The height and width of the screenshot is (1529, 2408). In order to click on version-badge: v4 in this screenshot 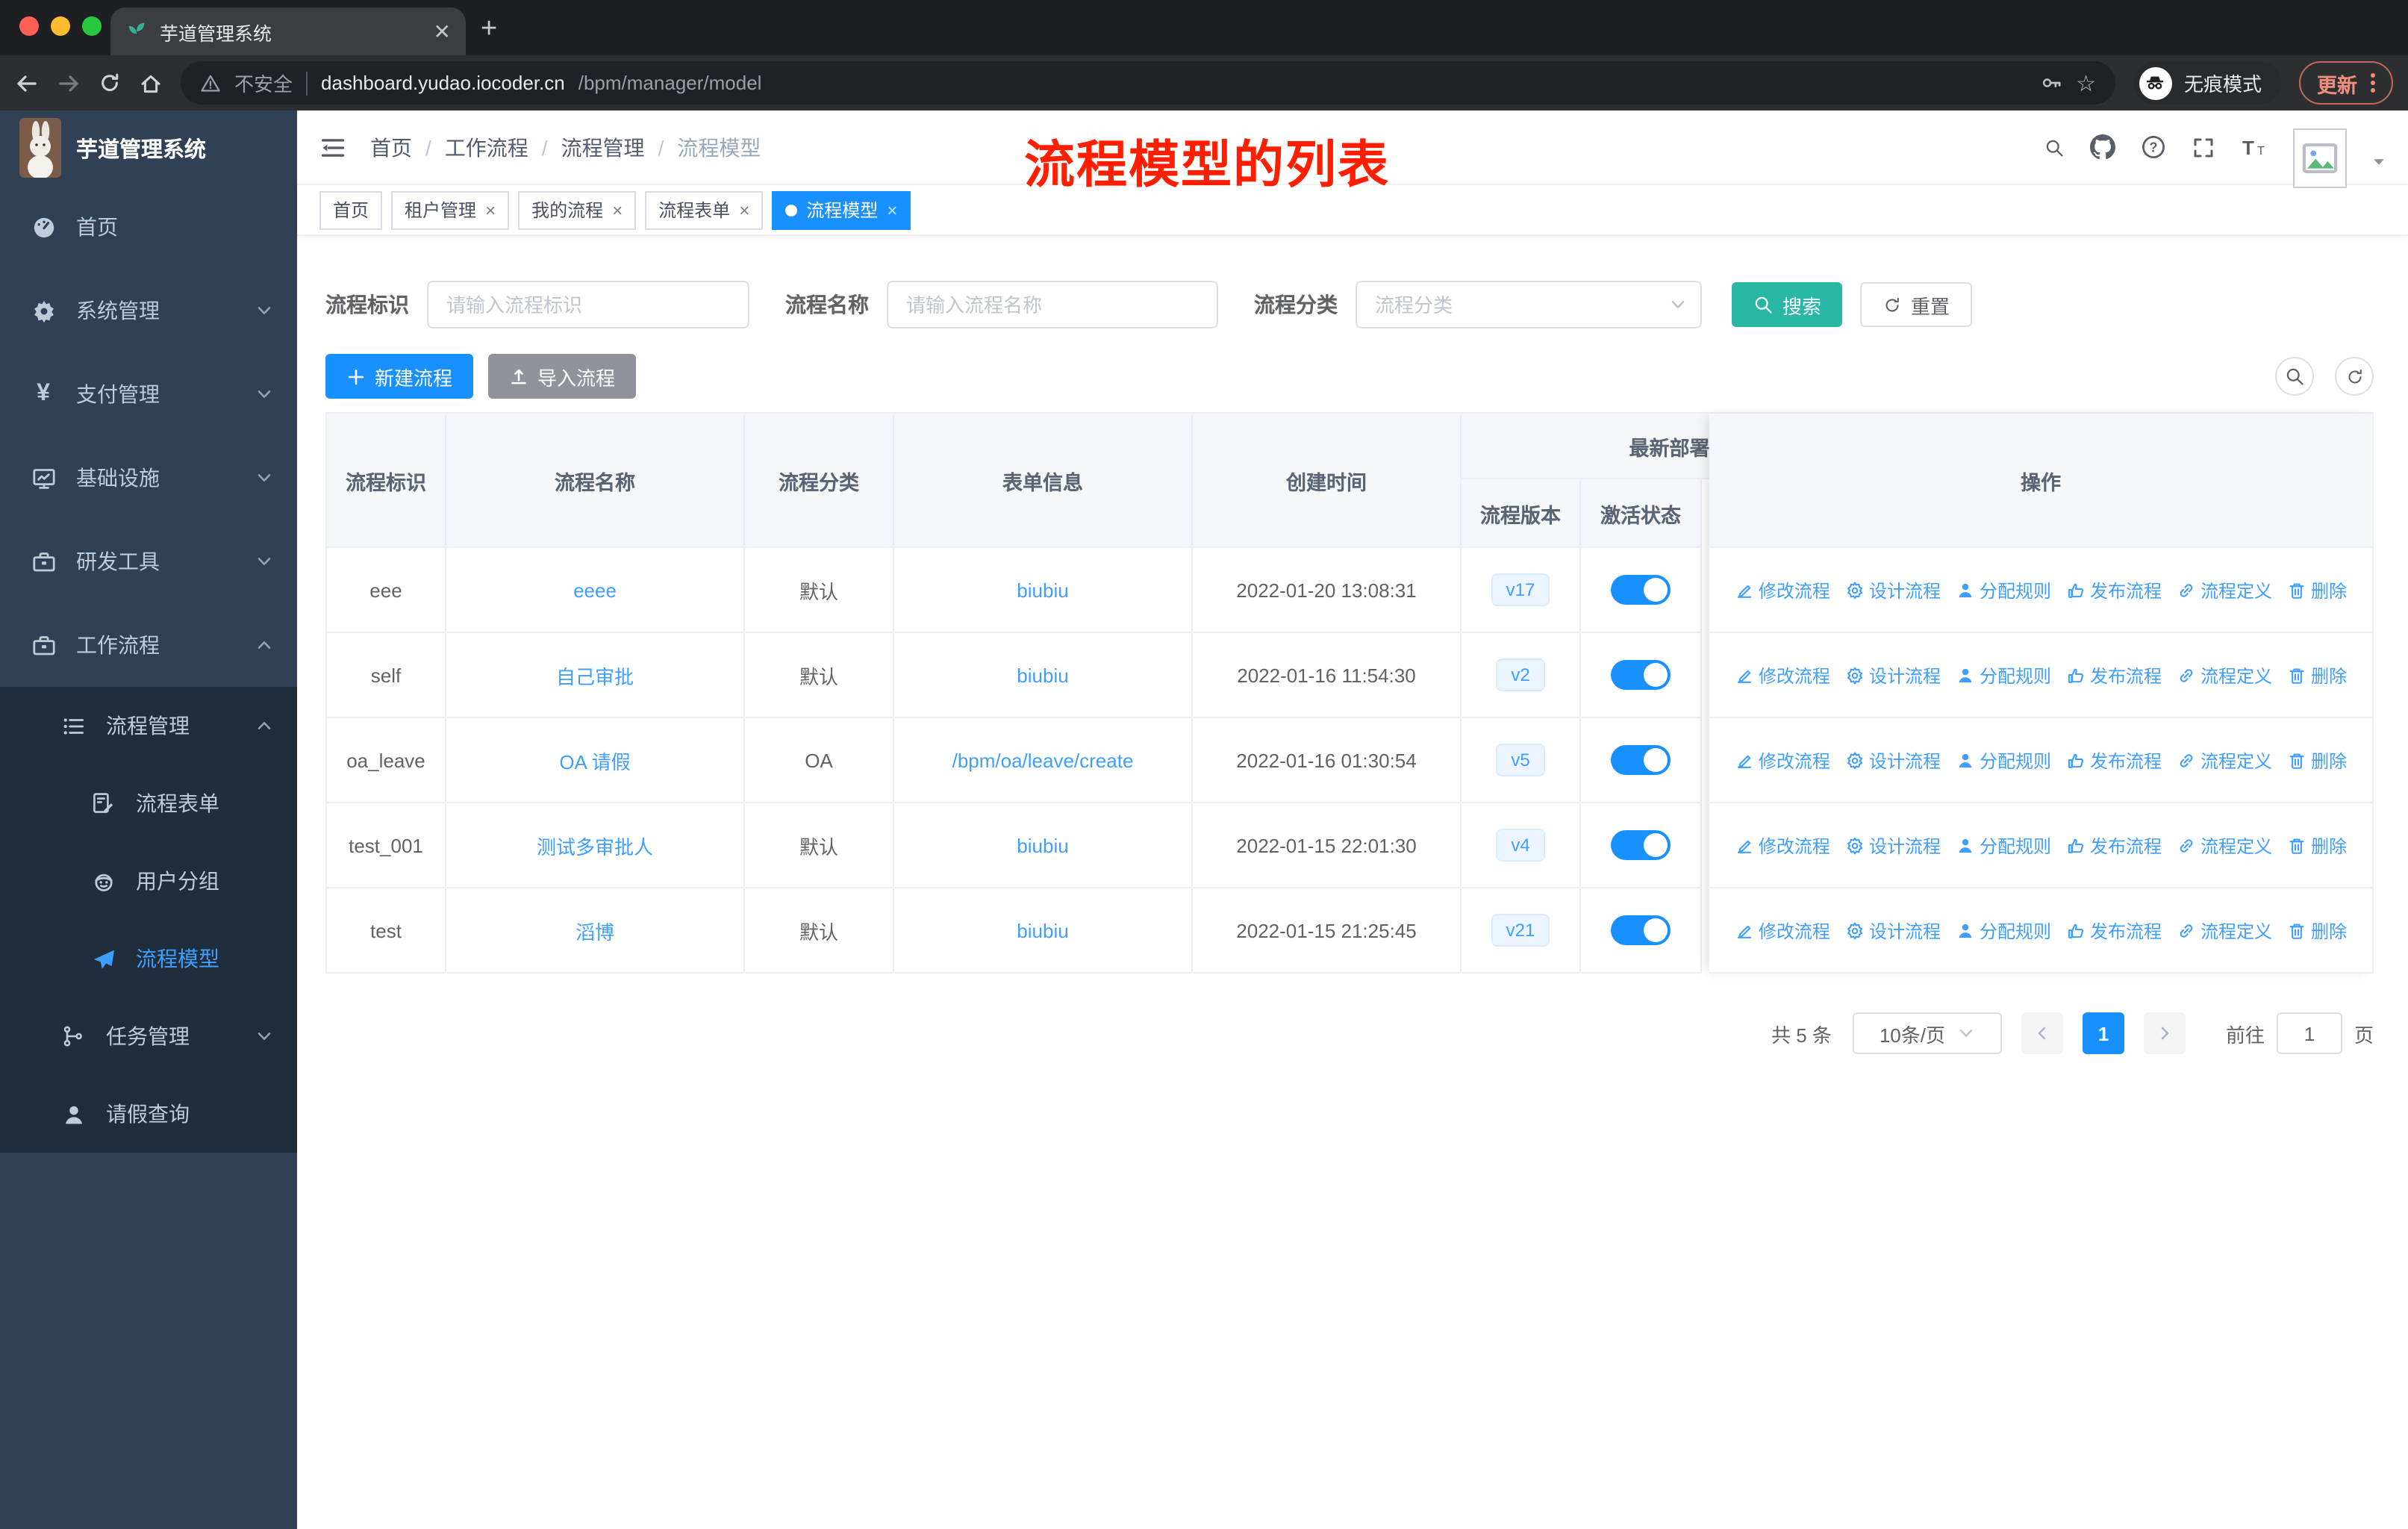, I will do `click(1520, 846)`.